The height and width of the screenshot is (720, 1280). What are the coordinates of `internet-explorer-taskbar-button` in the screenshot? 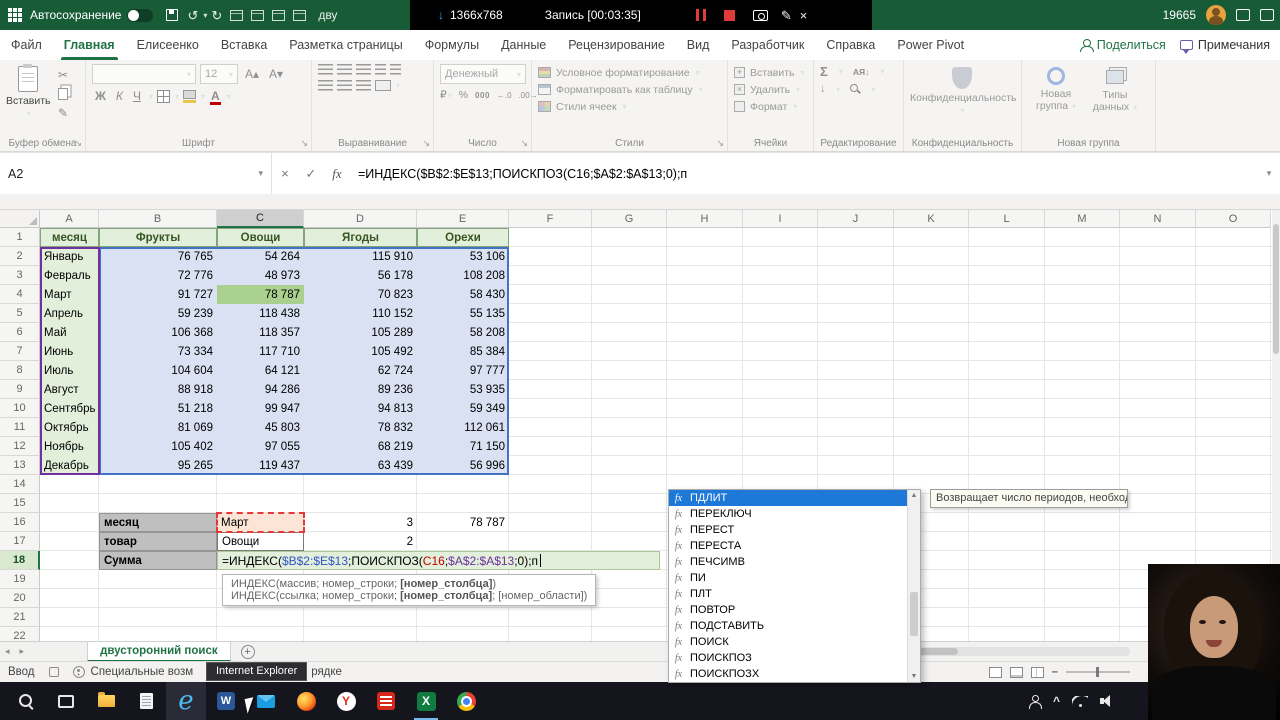 It's located at (186, 701).